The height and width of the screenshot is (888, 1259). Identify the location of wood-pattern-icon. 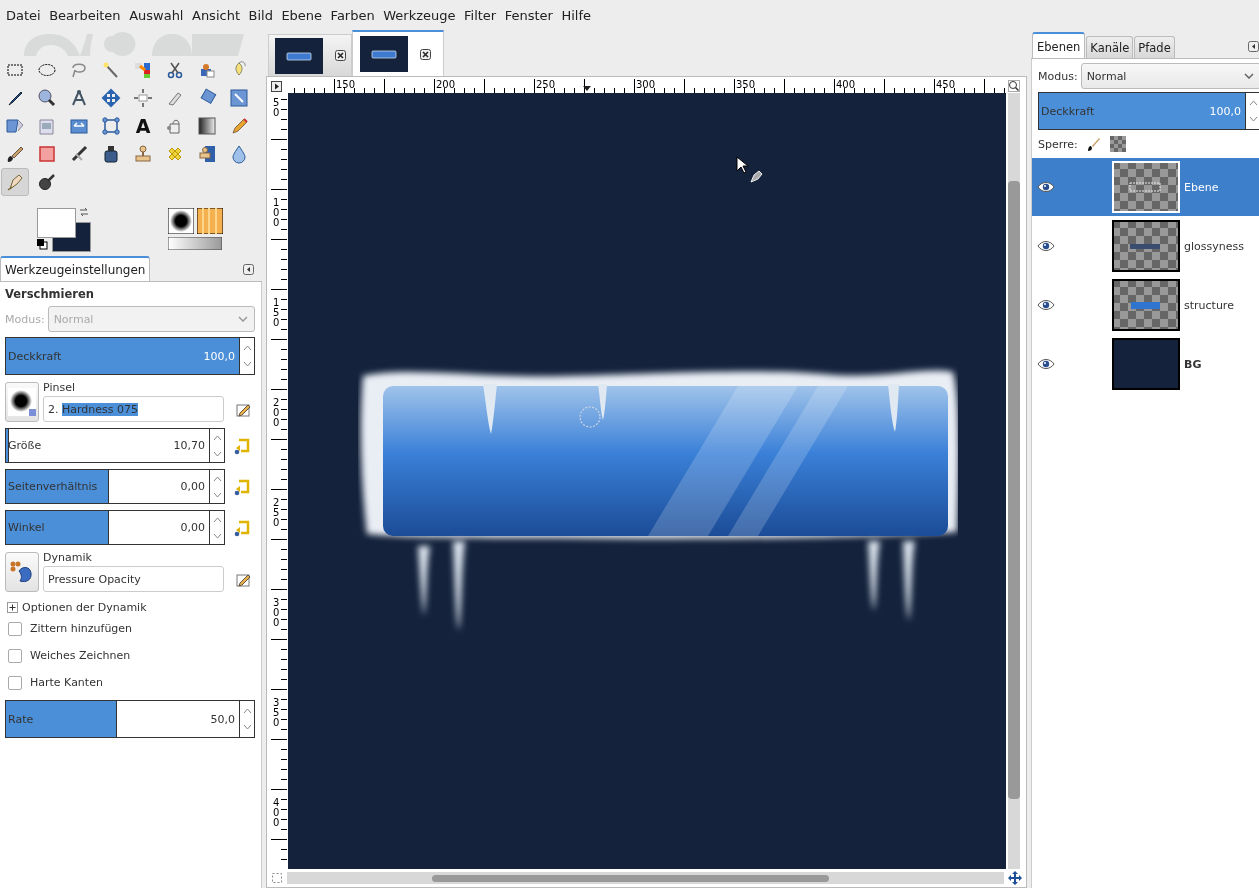
(210, 221).